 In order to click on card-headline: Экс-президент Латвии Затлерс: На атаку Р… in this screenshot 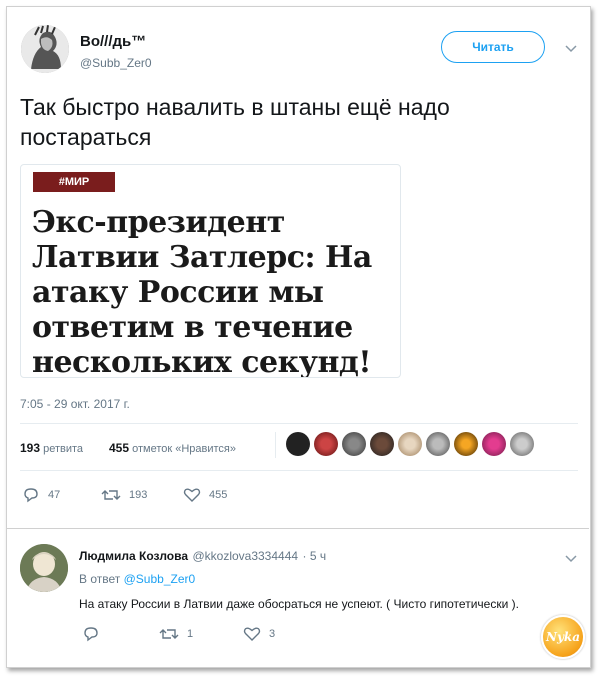, I will do `click(202, 291)`.